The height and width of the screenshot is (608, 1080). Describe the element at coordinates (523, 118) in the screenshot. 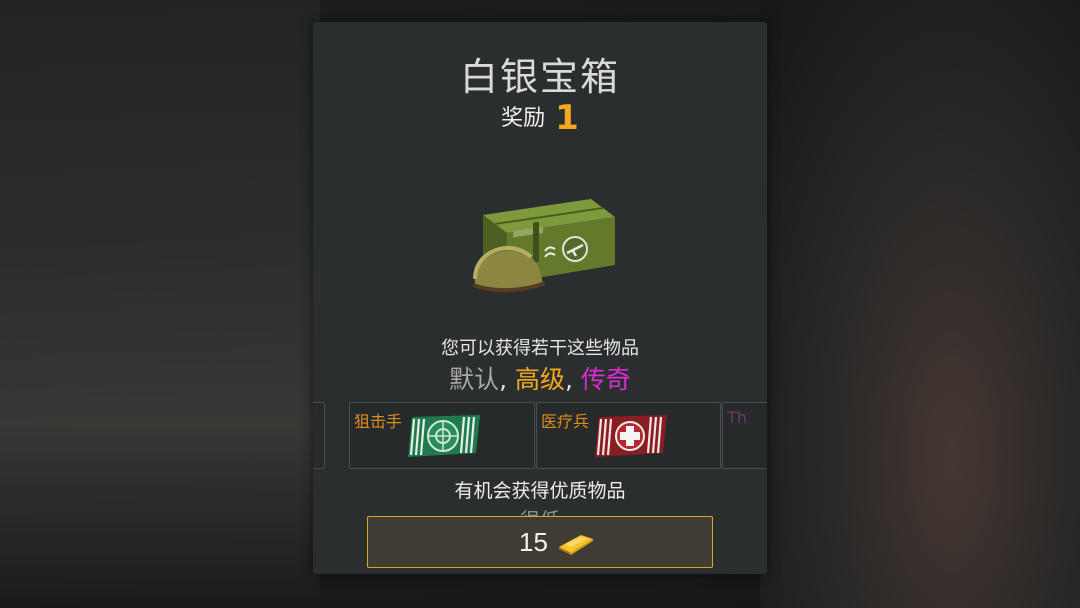

I see `reward-label: 奖励` at that location.